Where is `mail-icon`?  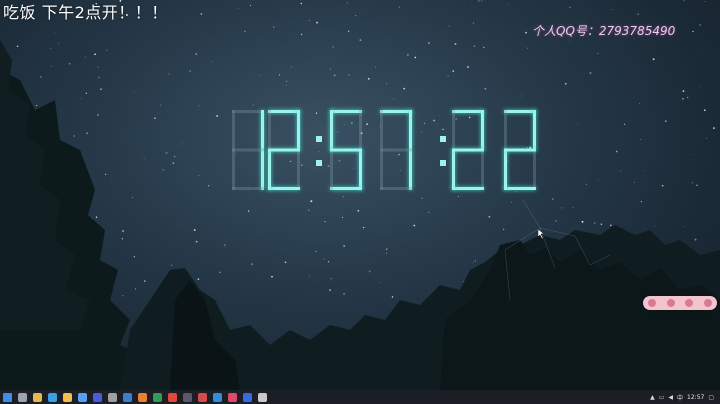 mail-icon is located at coordinates (52, 397).